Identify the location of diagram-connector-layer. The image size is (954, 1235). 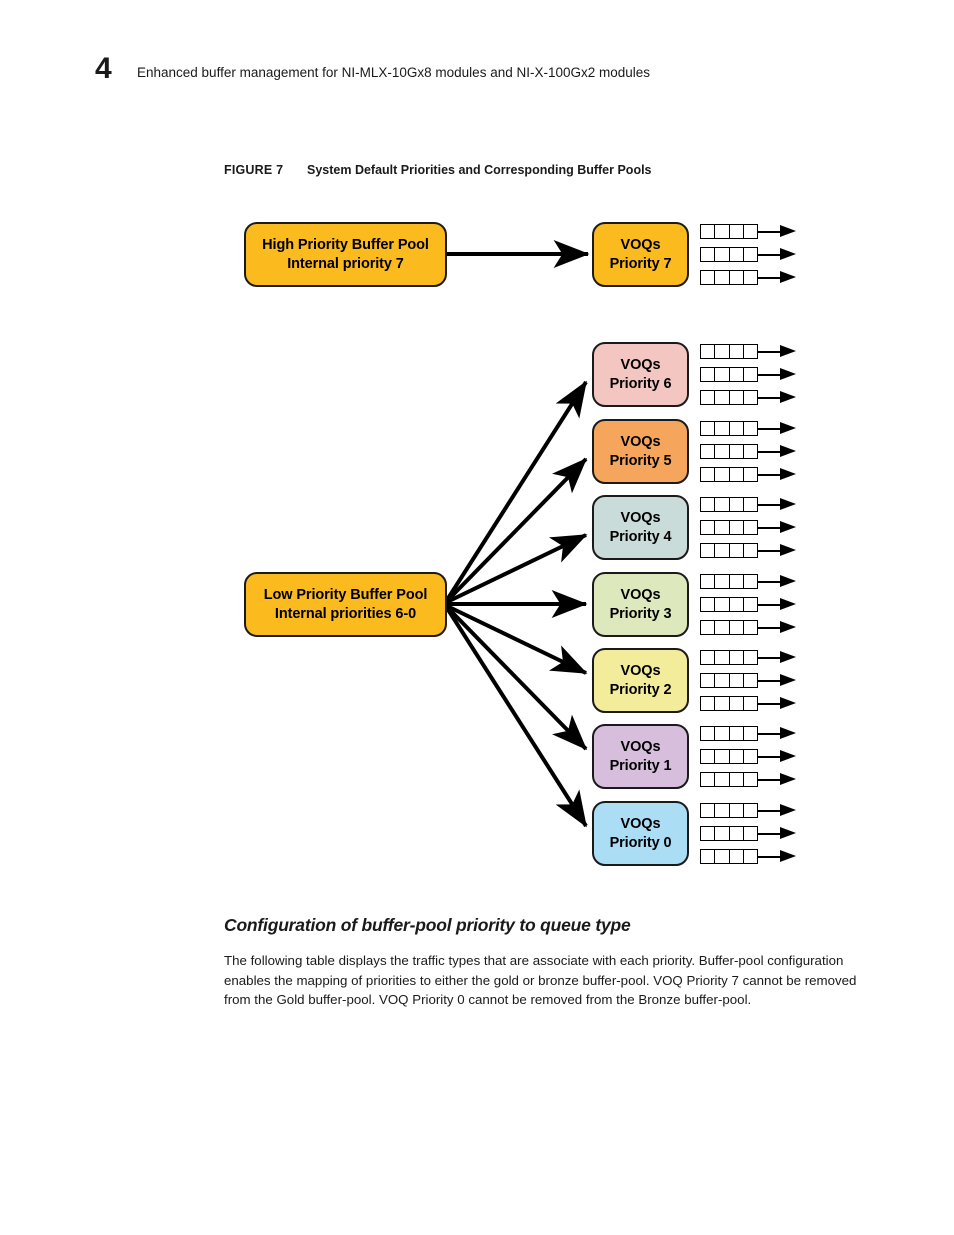
(517, 534).